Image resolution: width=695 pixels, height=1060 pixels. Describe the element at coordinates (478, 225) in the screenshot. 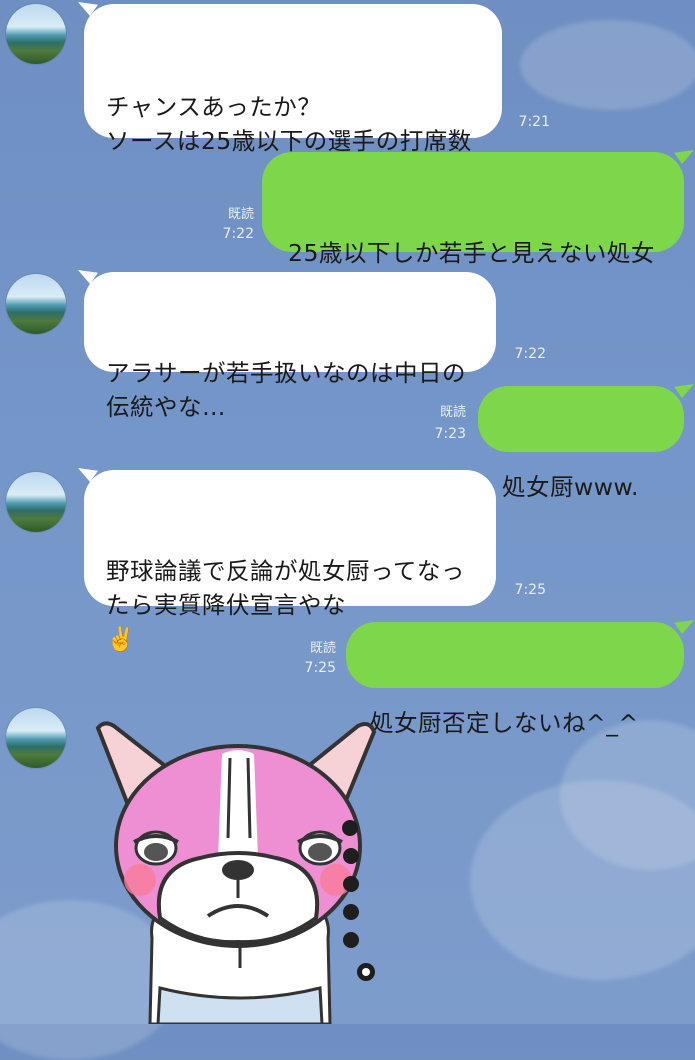

I see `message-bubble-outgoing: 25歳以下しか若手と見えない処女厨www` at that location.